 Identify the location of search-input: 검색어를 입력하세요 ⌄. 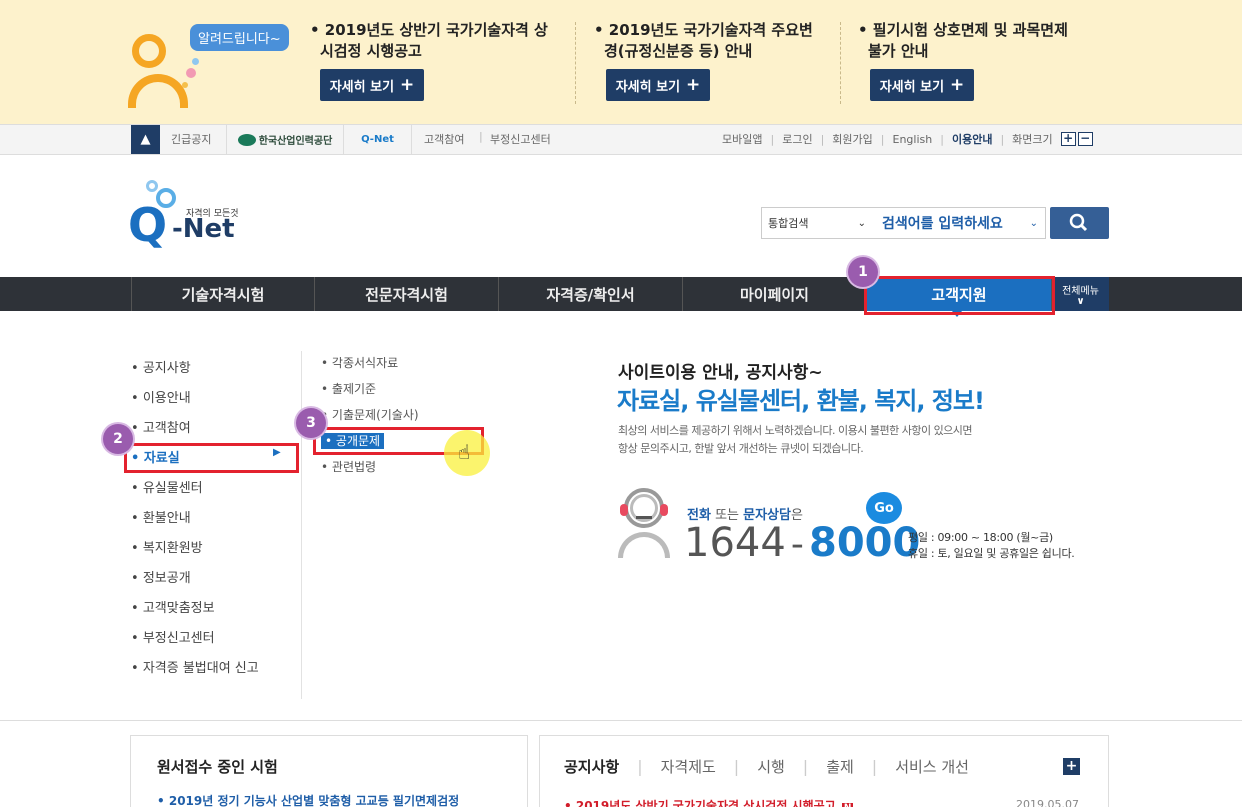
(960, 223).